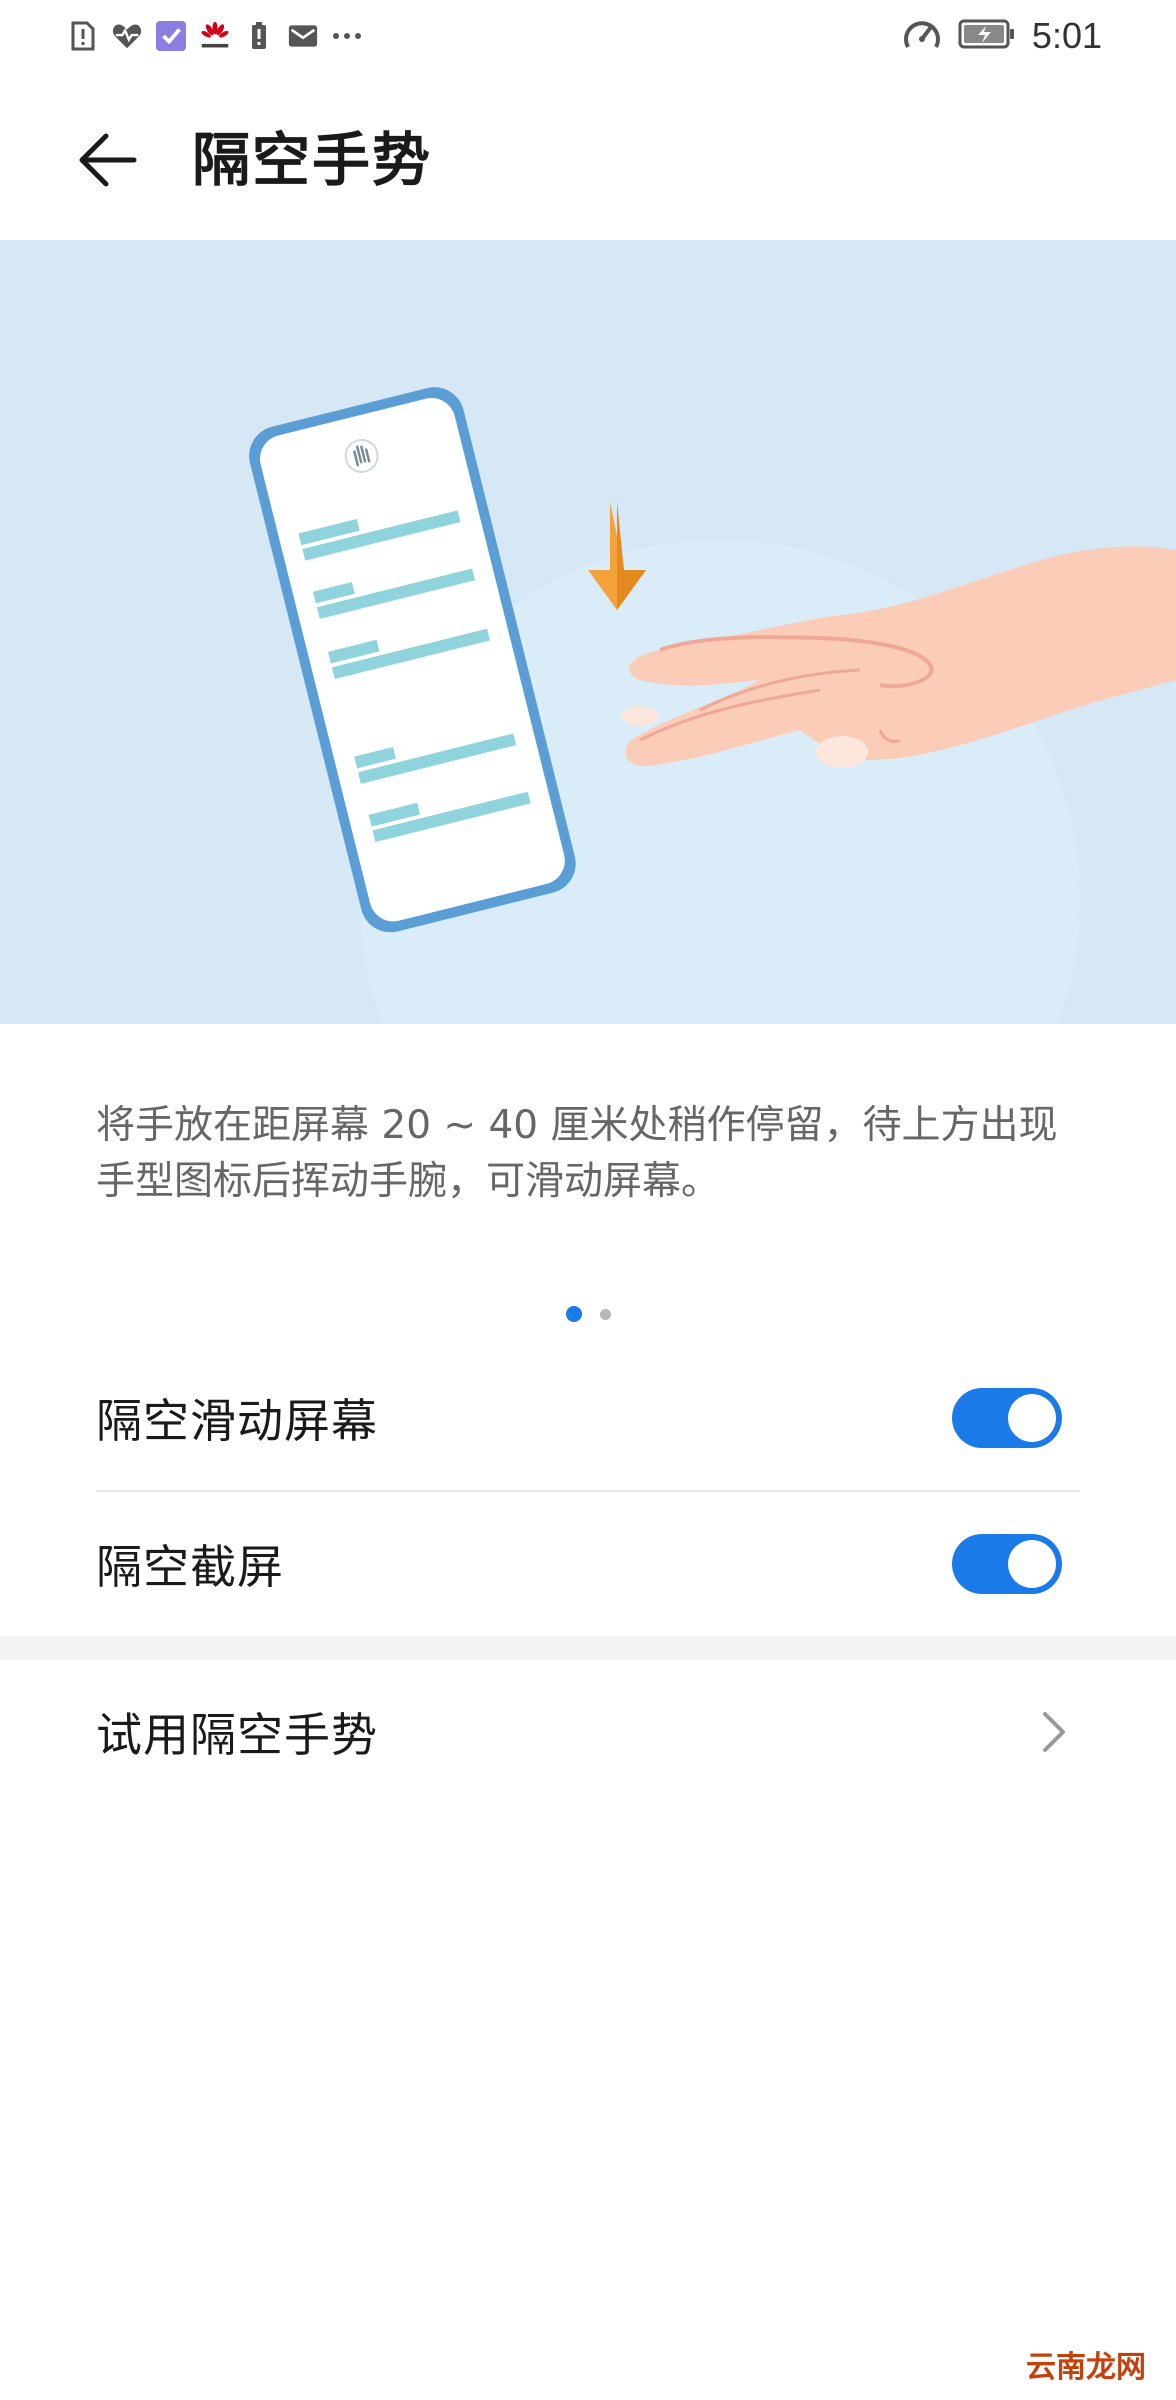 The width and height of the screenshot is (1176, 2400). What do you see at coordinates (127, 36) in the screenshot?
I see `health-heart-icon` at bounding box center [127, 36].